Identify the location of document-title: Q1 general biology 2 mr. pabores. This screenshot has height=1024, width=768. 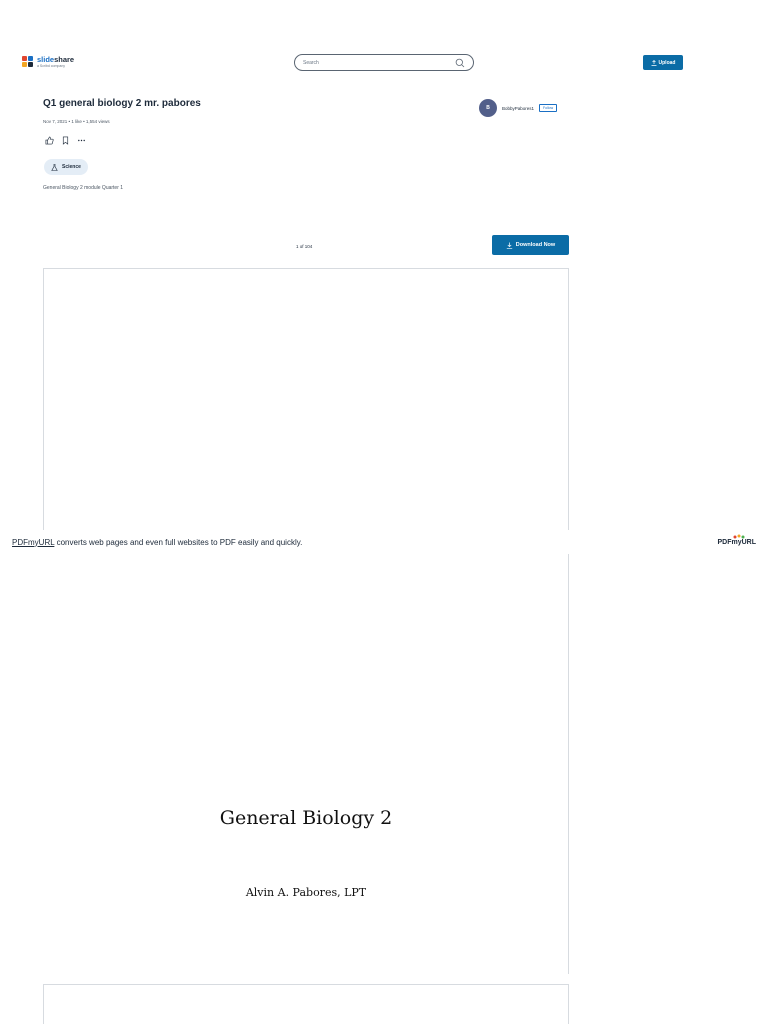
(122, 103).